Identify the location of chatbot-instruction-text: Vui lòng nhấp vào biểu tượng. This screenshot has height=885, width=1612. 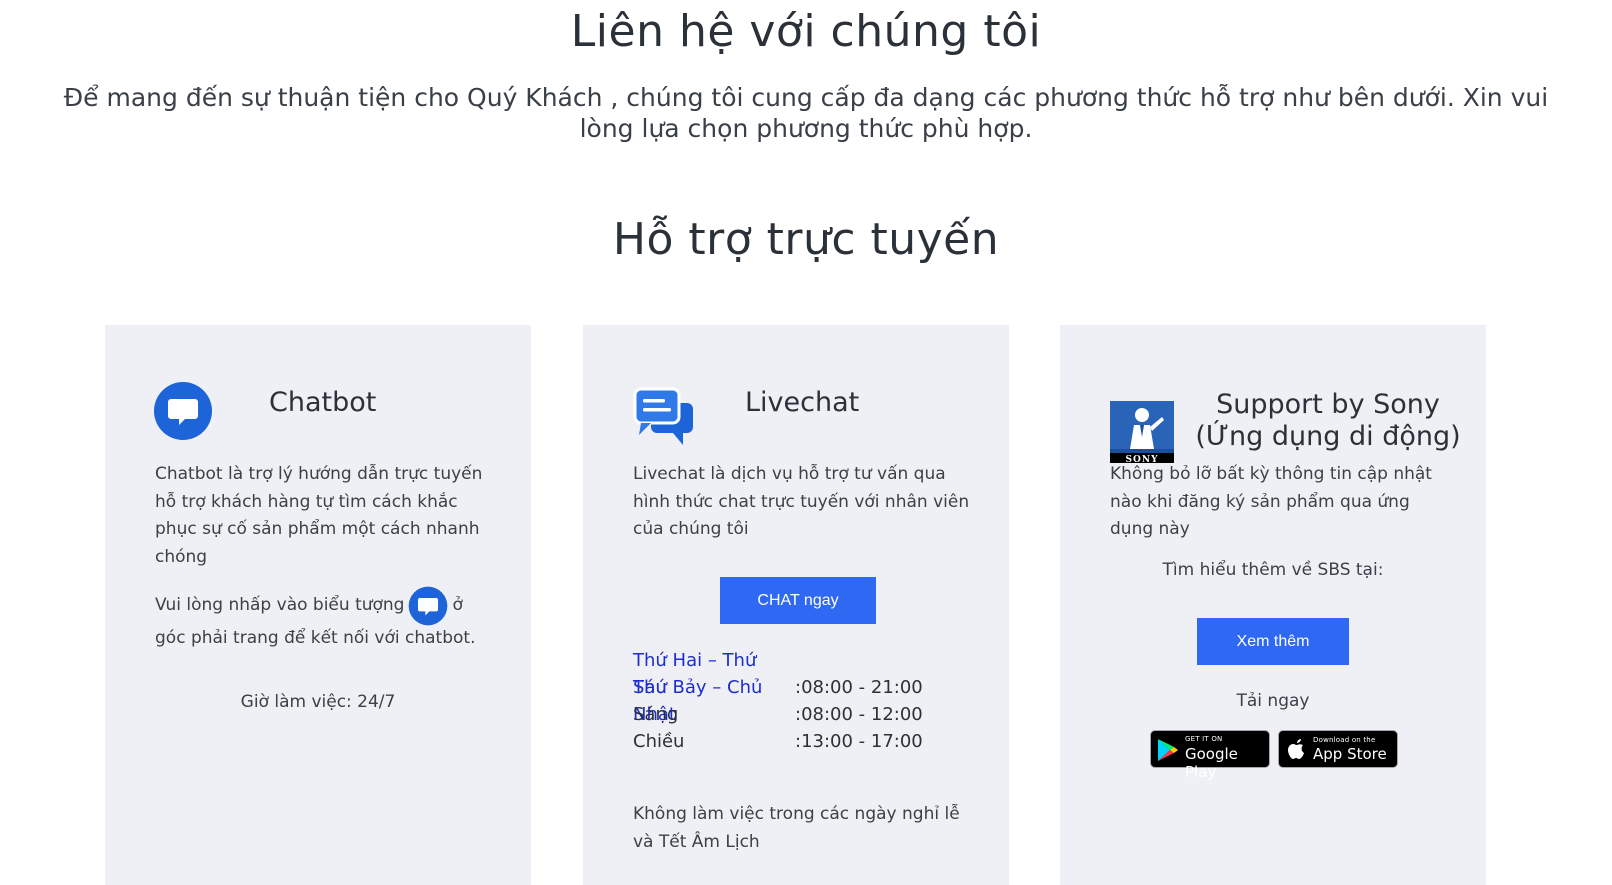
(280, 605).